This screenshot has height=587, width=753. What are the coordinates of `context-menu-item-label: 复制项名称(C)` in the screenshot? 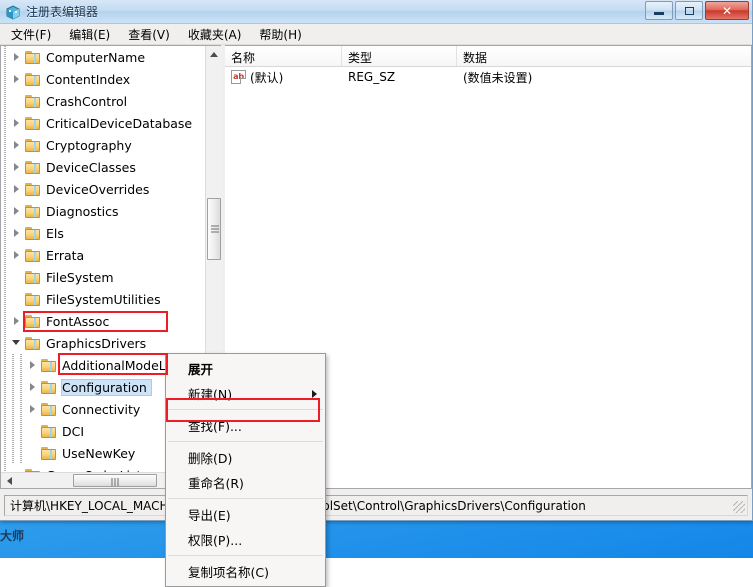 It's located at (228, 571).